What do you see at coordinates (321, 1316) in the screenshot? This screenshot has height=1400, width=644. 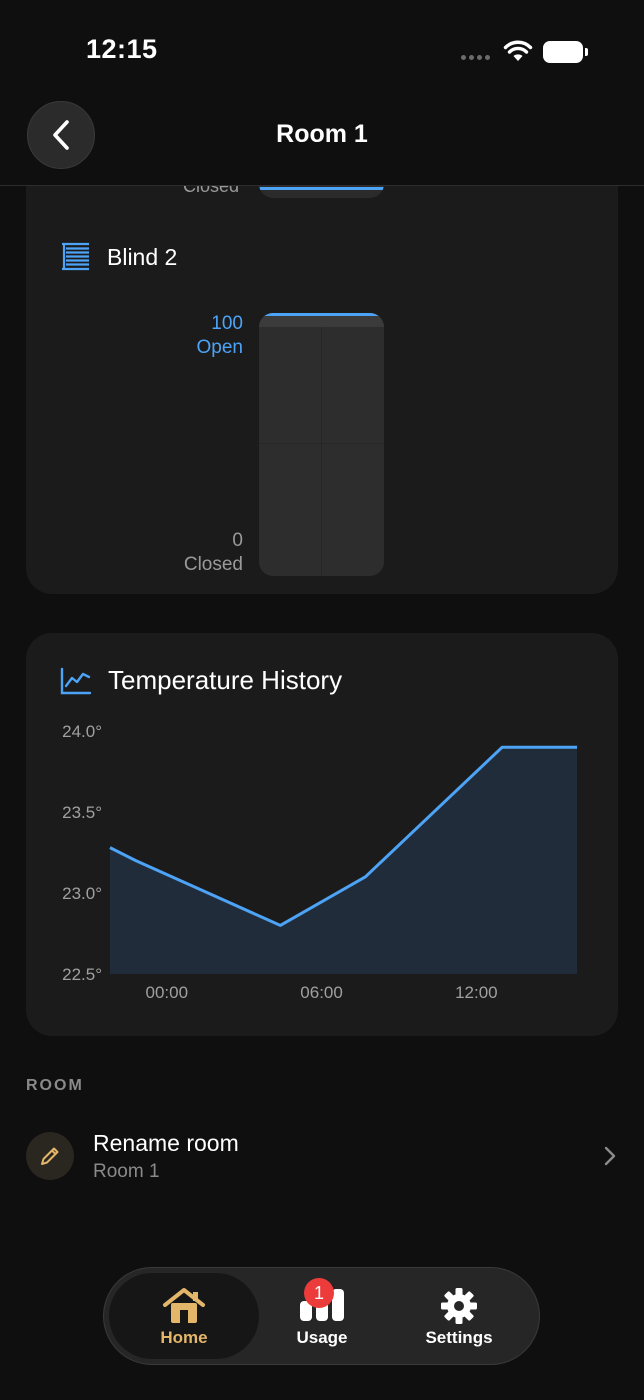 I see `tab-bar: Home Usage Settings 1` at bounding box center [321, 1316].